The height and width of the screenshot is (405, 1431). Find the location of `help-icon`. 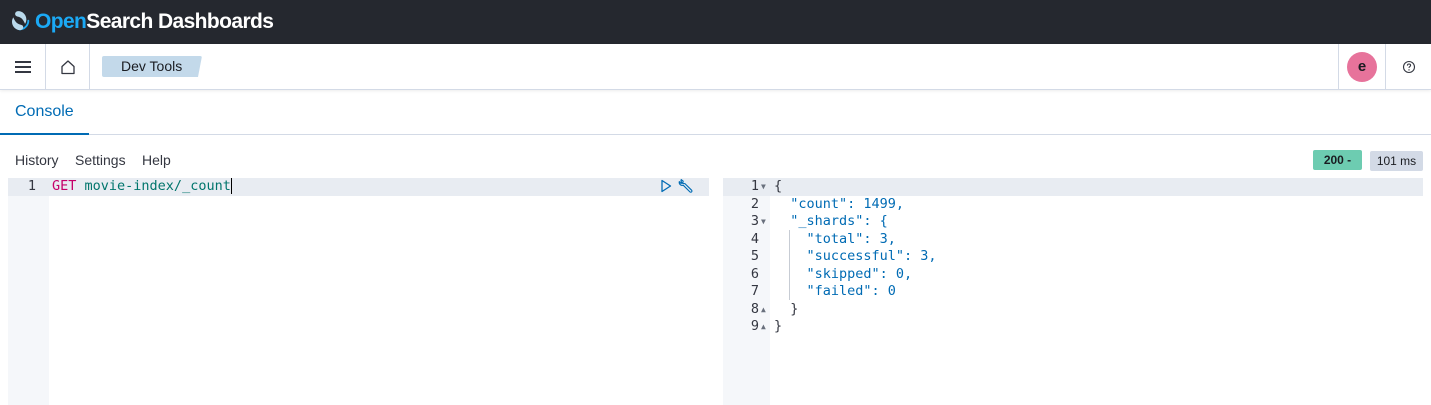

help-icon is located at coordinates (1408, 66).